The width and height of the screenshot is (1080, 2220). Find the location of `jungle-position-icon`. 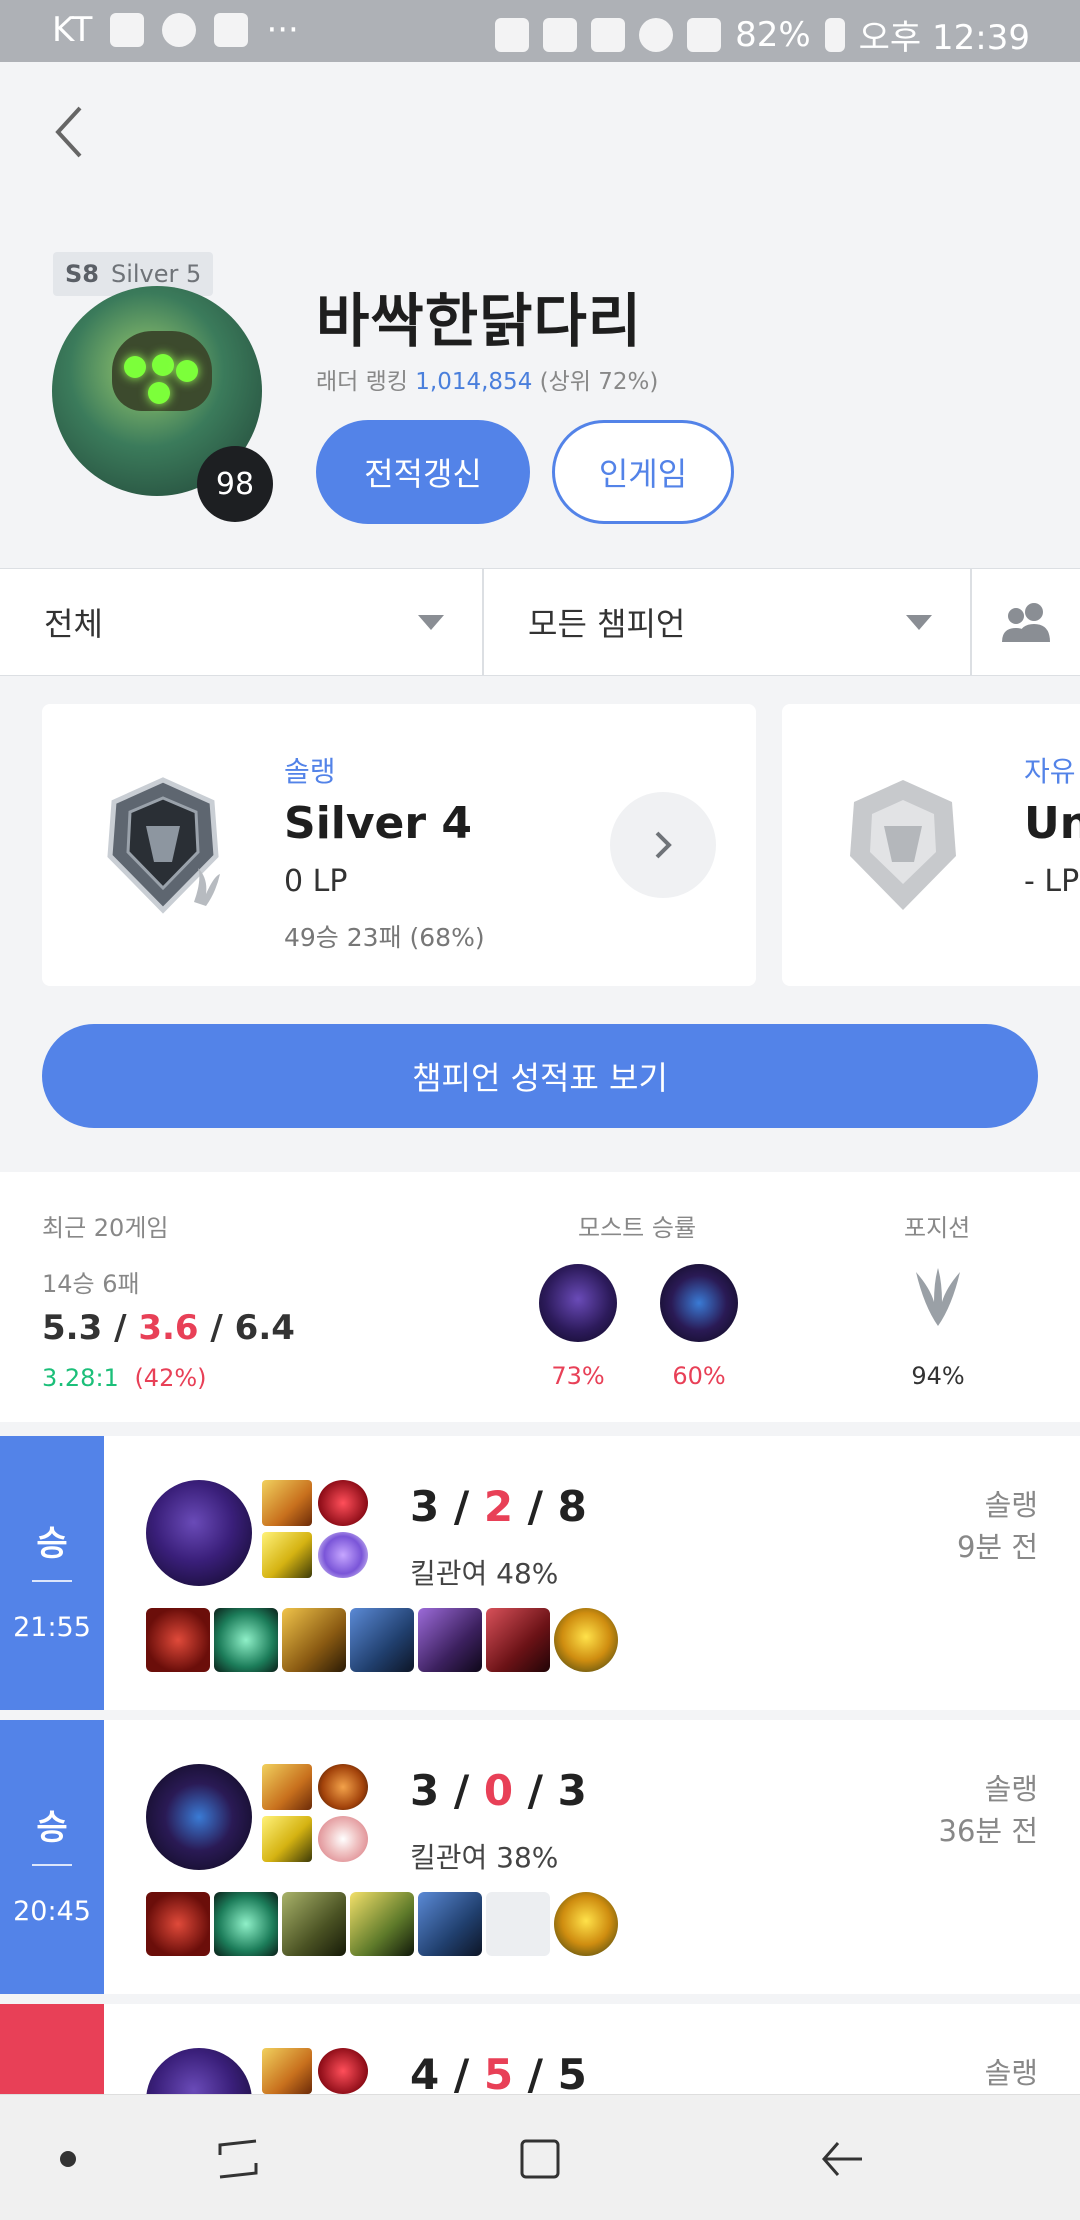

jungle-position-icon is located at coordinates (938, 1297).